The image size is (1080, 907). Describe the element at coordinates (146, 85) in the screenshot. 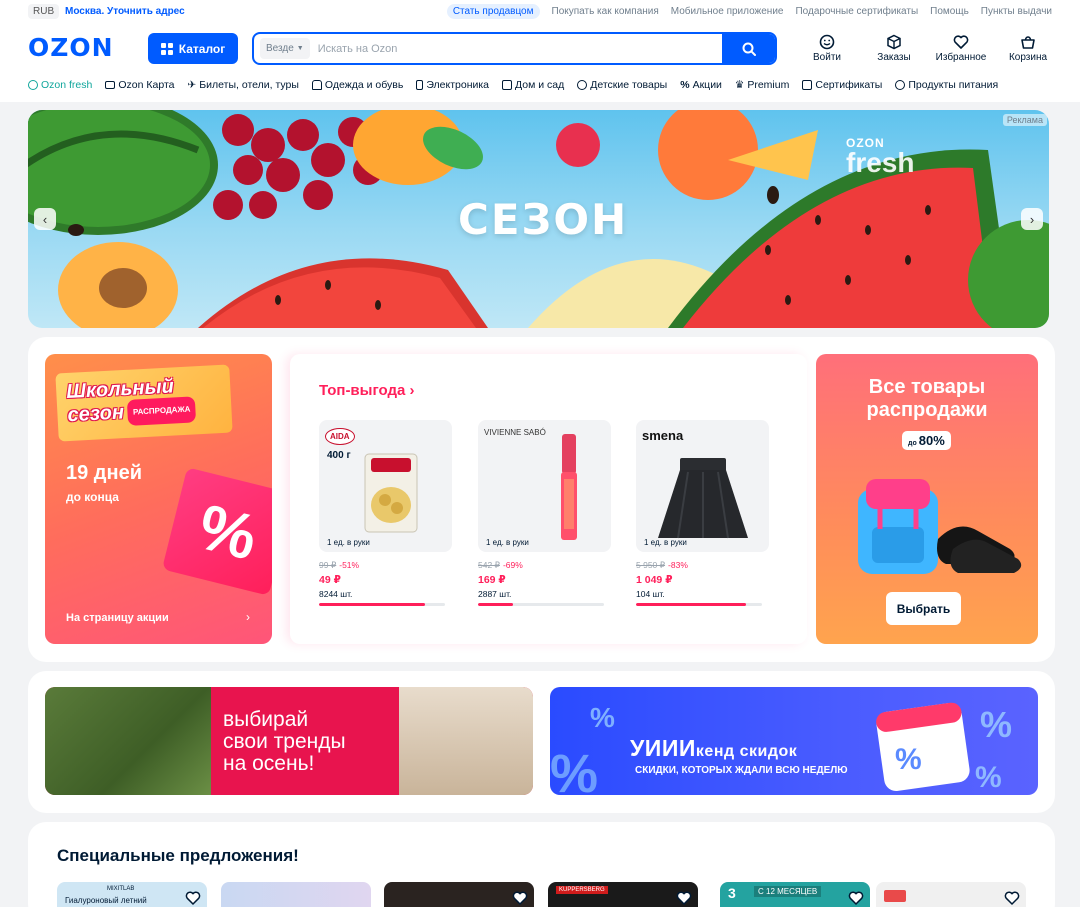

I see `category-label: Ozon Карта` at that location.